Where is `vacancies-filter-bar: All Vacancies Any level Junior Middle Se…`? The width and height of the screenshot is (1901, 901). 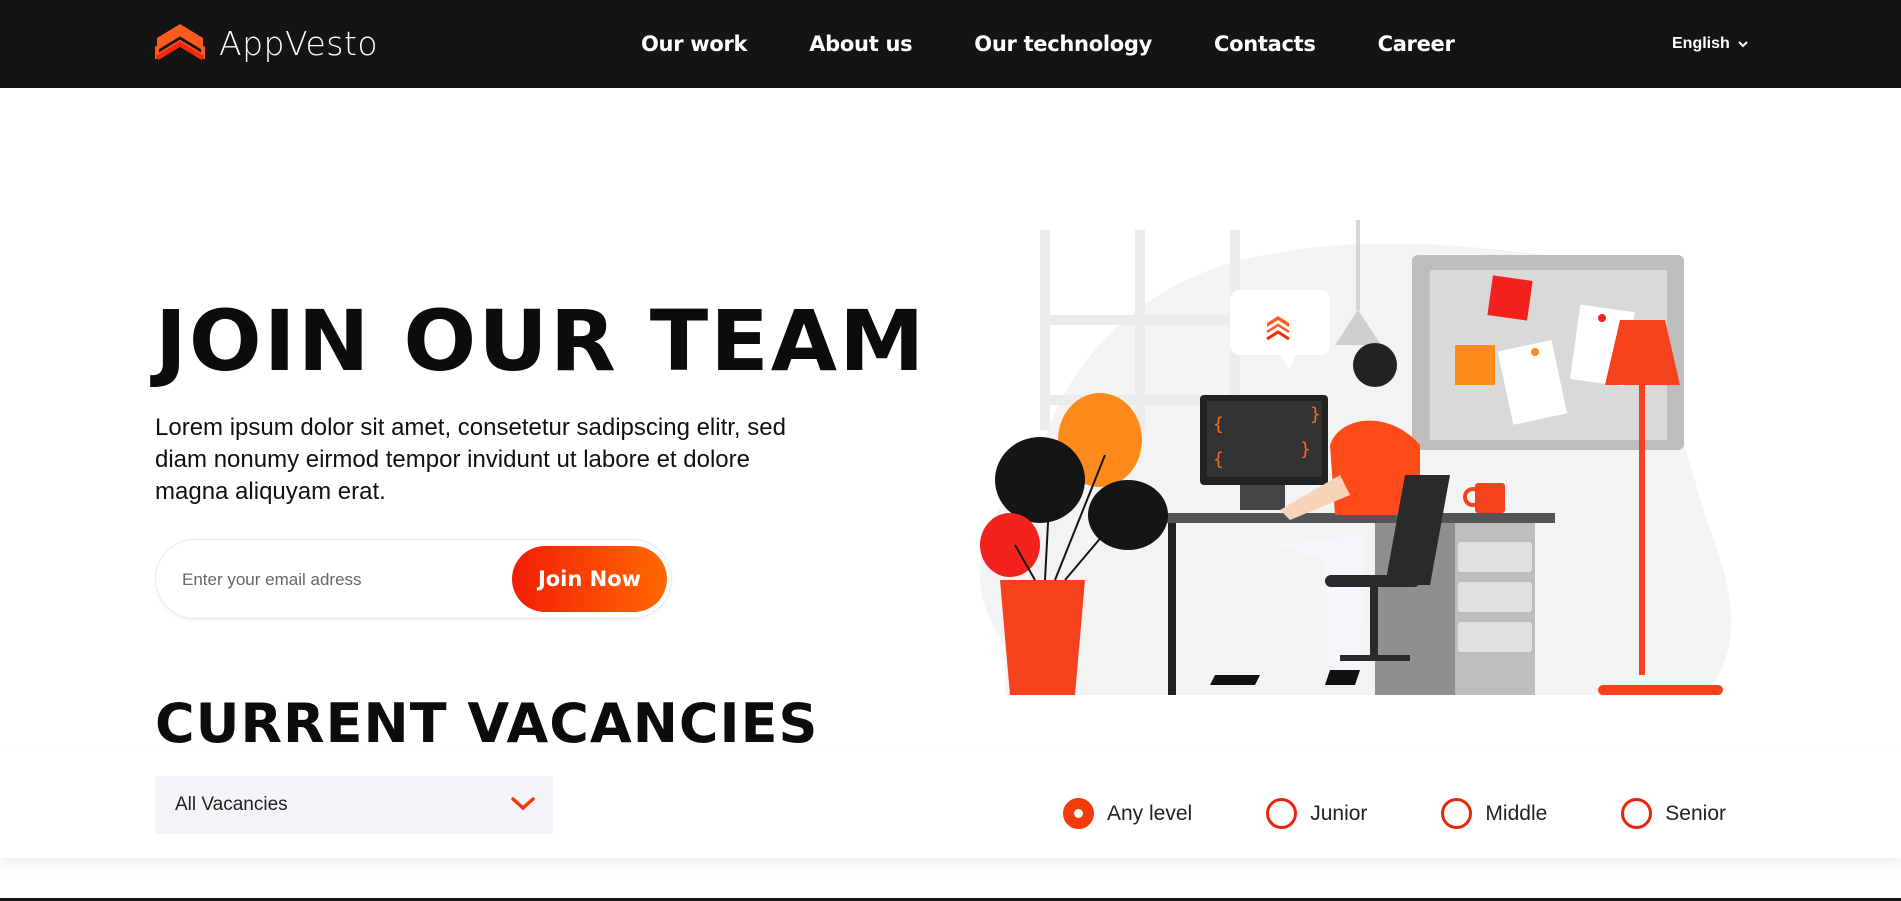 vacancies-filter-bar: All Vacancies Any level Junior Middle Se… is located at coordinates (950, 804).